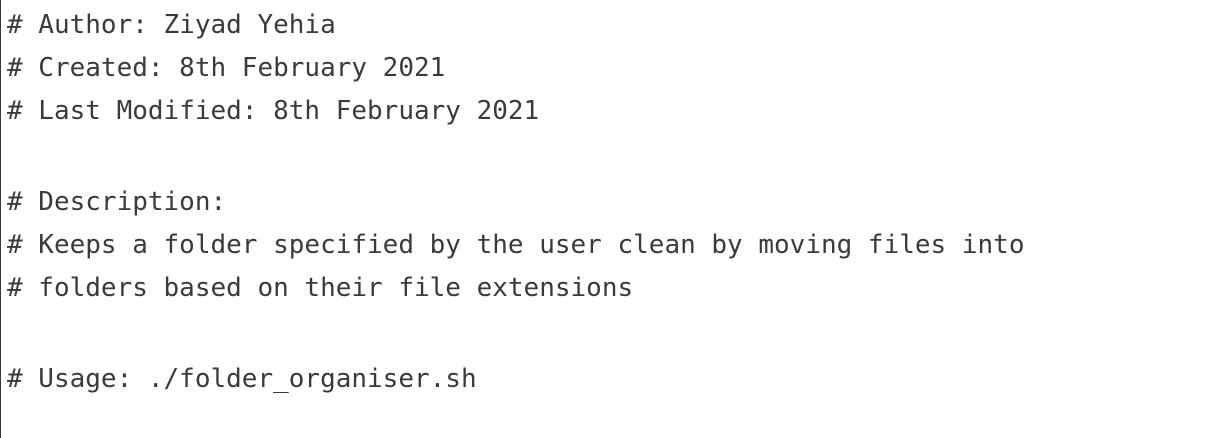  Describe the element at coordinates (320, 288) in the screenshot. I see `comment-description-line-2: # folders based on their file extensions` at that location.